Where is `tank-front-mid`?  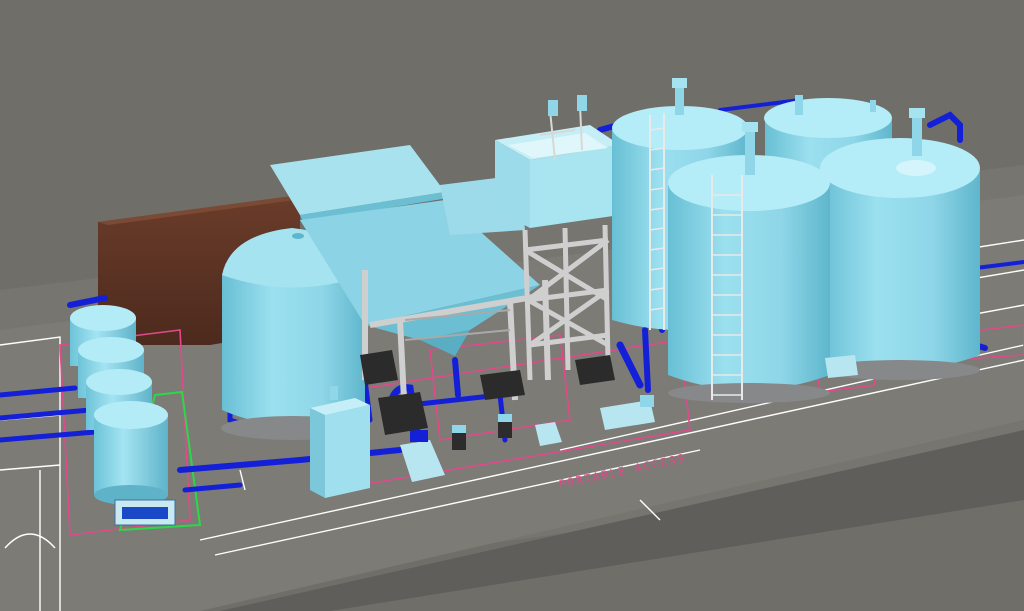
tank-front-mid is located at coordinates (749, 262).